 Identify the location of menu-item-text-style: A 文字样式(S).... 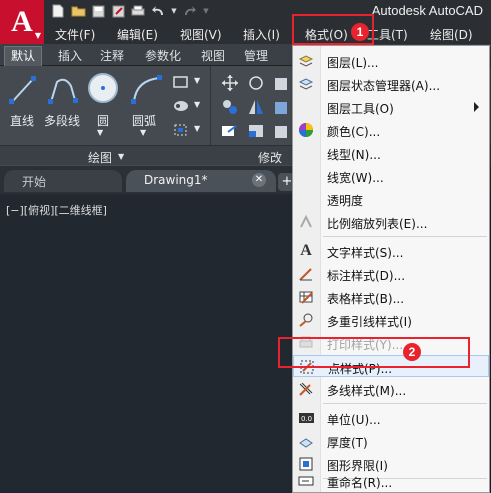
(391, 251).